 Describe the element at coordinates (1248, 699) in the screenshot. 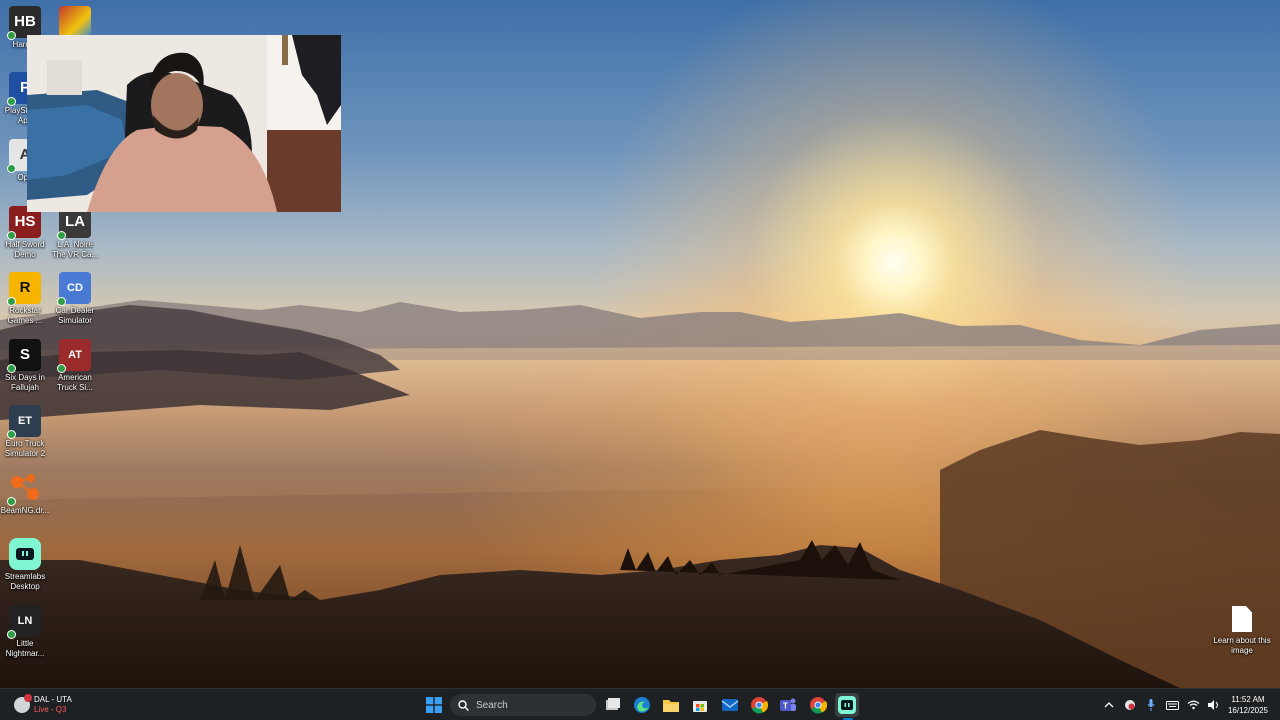

I see `clock-time: 11:52 AM` at that location.